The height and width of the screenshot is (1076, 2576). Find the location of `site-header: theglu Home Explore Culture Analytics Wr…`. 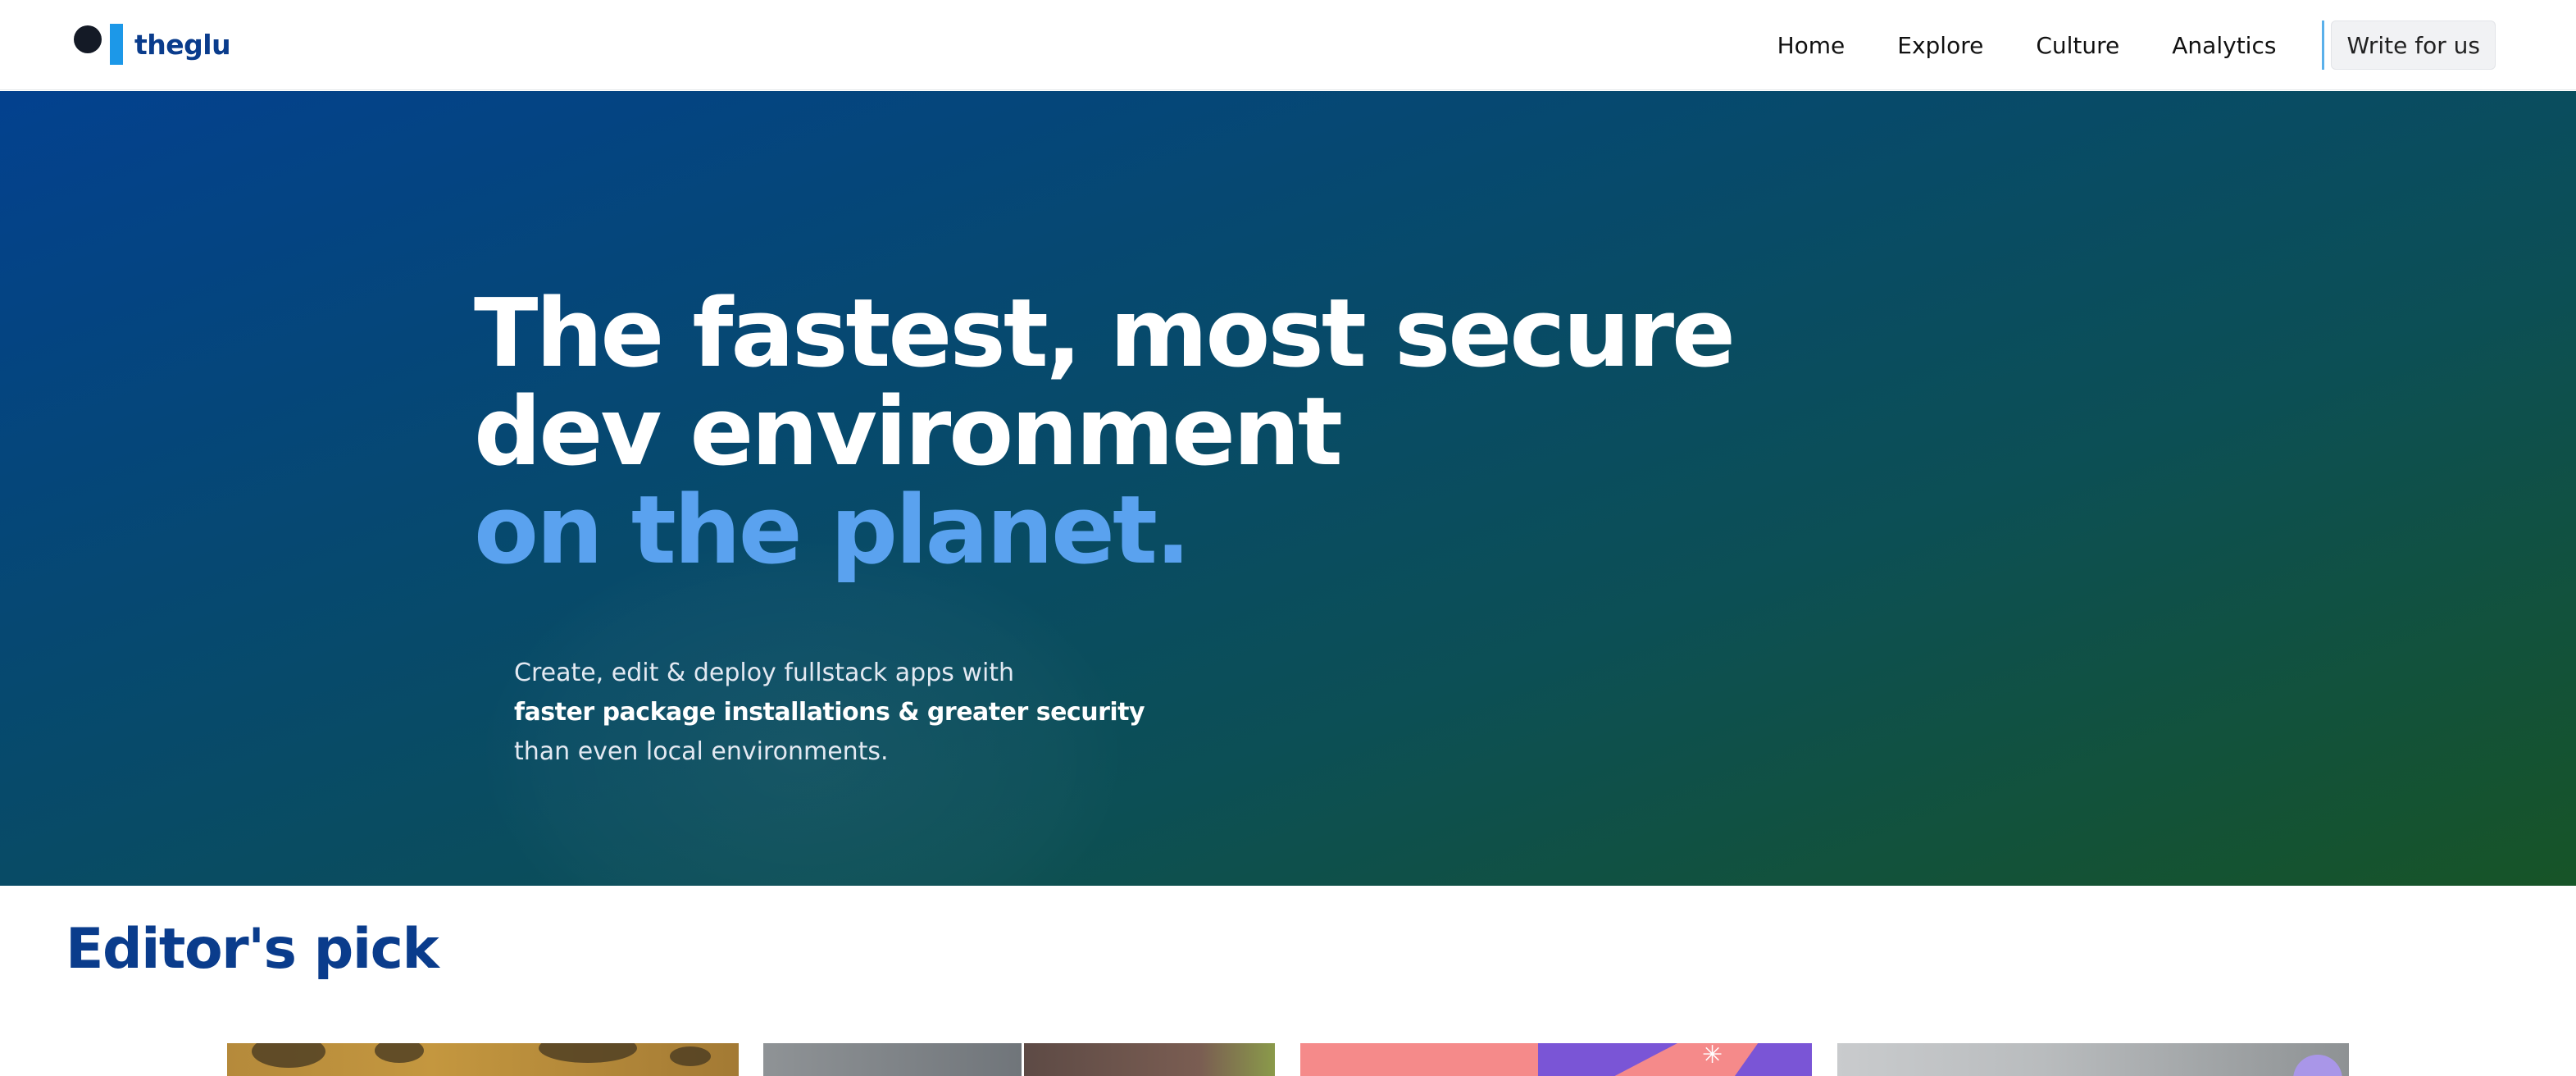

site-header: theglu Home Explore Culture Analytics Wr… is located at coordinates (1288, 45).